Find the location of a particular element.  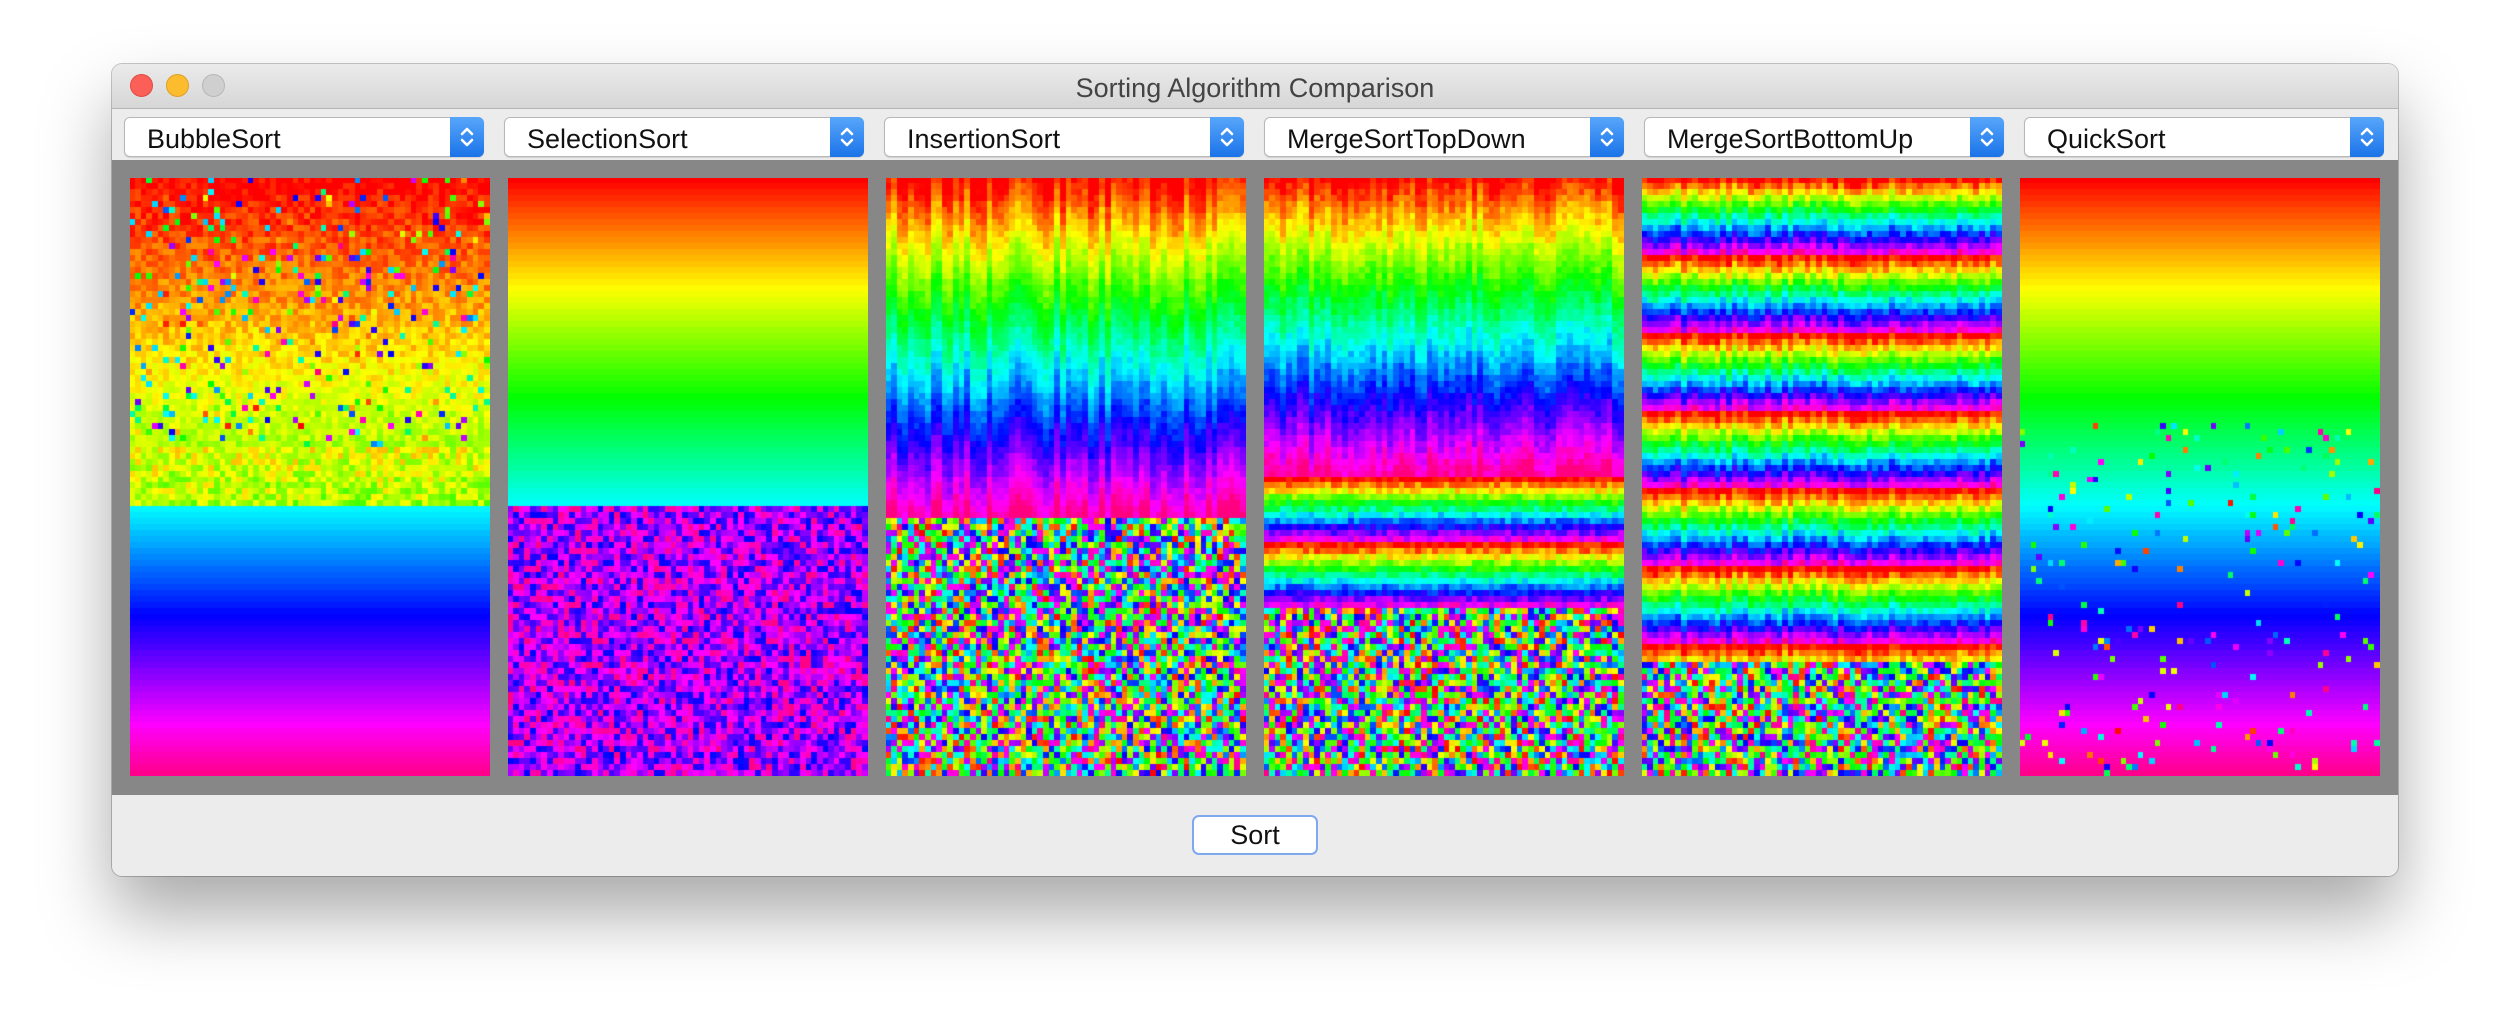

algorithm-select-2: SelectionSort is located at coordinates (684, 137).